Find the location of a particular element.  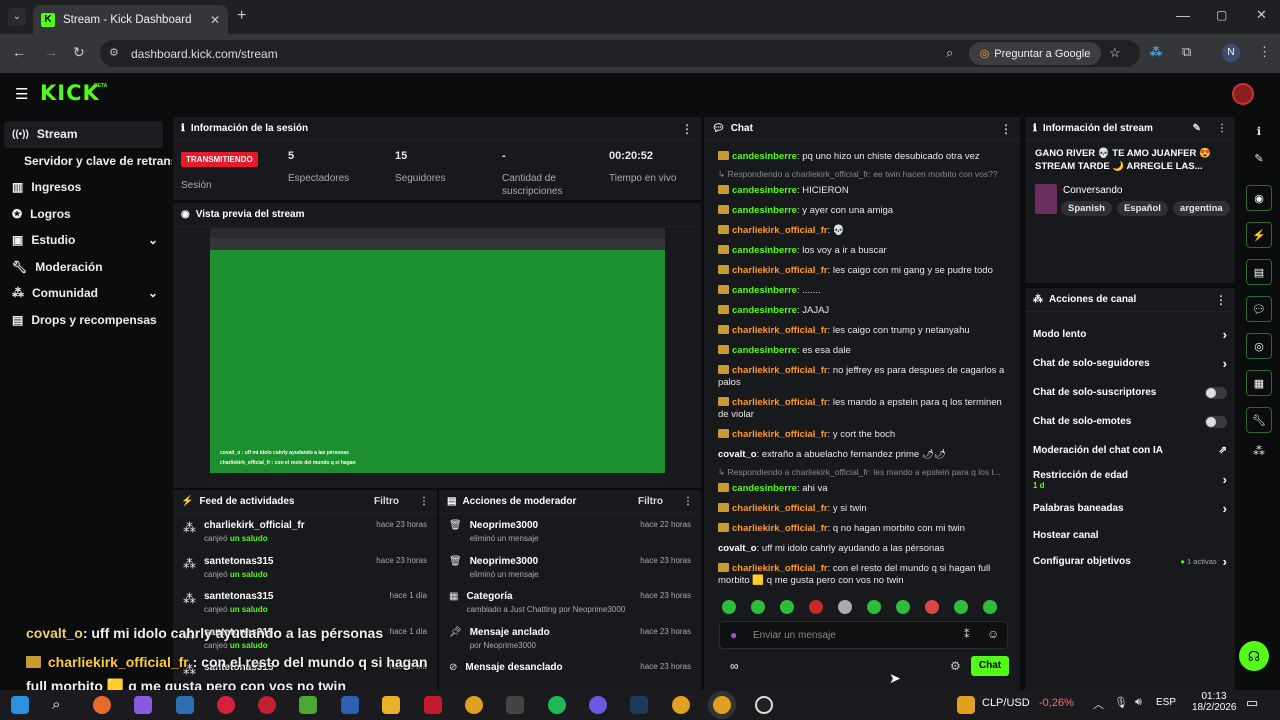

emoji-icon: ☺ is located at coordinates (993, 634).